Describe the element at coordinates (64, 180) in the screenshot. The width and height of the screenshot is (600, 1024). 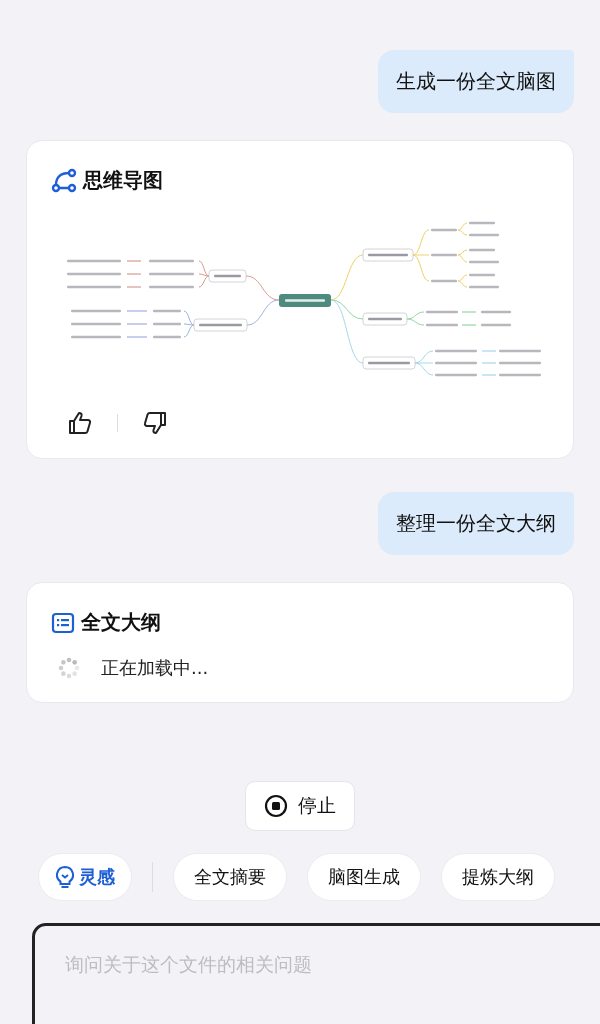
I see `mind-map-icon` at that location.